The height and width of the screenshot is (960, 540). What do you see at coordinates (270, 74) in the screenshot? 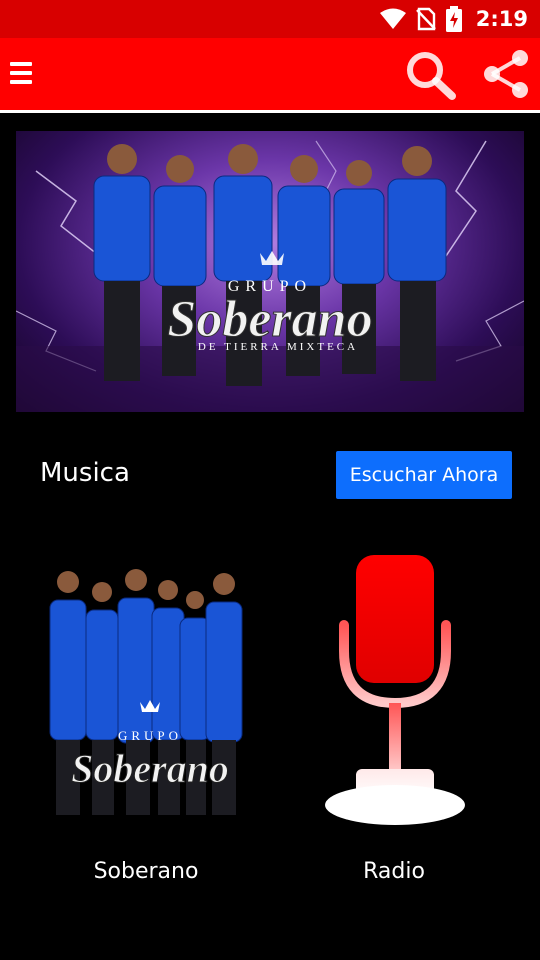
I see `app-bar` at bounding box center [270, 74].